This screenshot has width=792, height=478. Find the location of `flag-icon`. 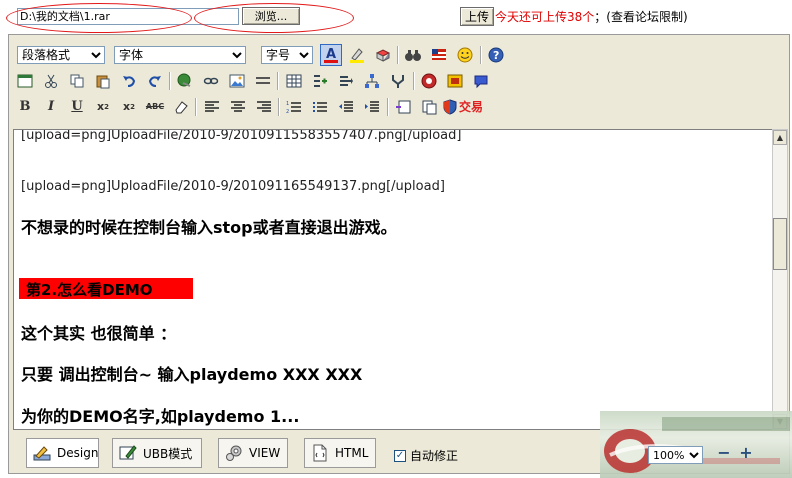

flag-icon is located at coordinates (439, 55).